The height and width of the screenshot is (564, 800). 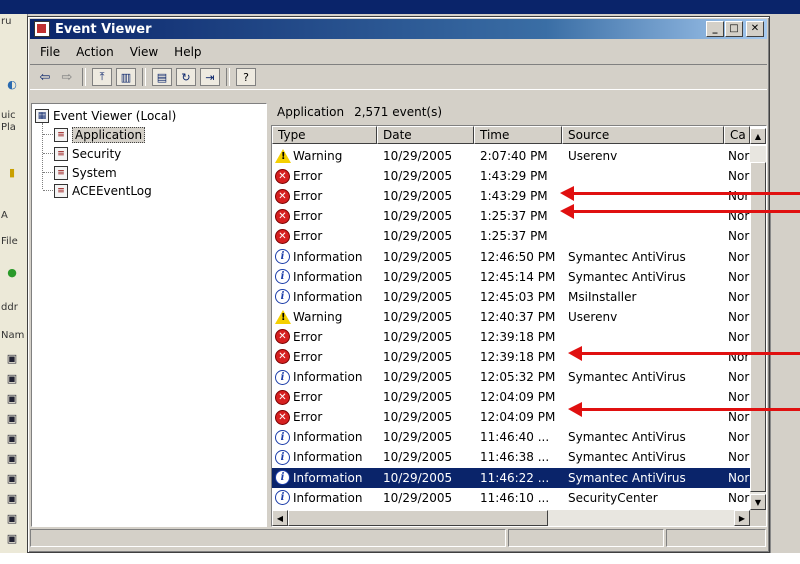 I want to click on horizontal-scrollbar: ◀ ▶, so click(x=511, y=518).